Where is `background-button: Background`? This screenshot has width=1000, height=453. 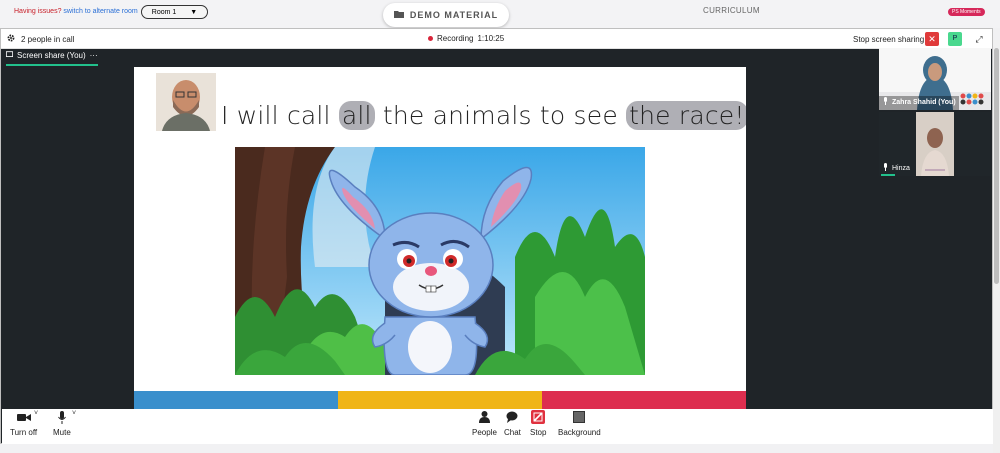 background-button: Background is located at coordinates (579, 424).